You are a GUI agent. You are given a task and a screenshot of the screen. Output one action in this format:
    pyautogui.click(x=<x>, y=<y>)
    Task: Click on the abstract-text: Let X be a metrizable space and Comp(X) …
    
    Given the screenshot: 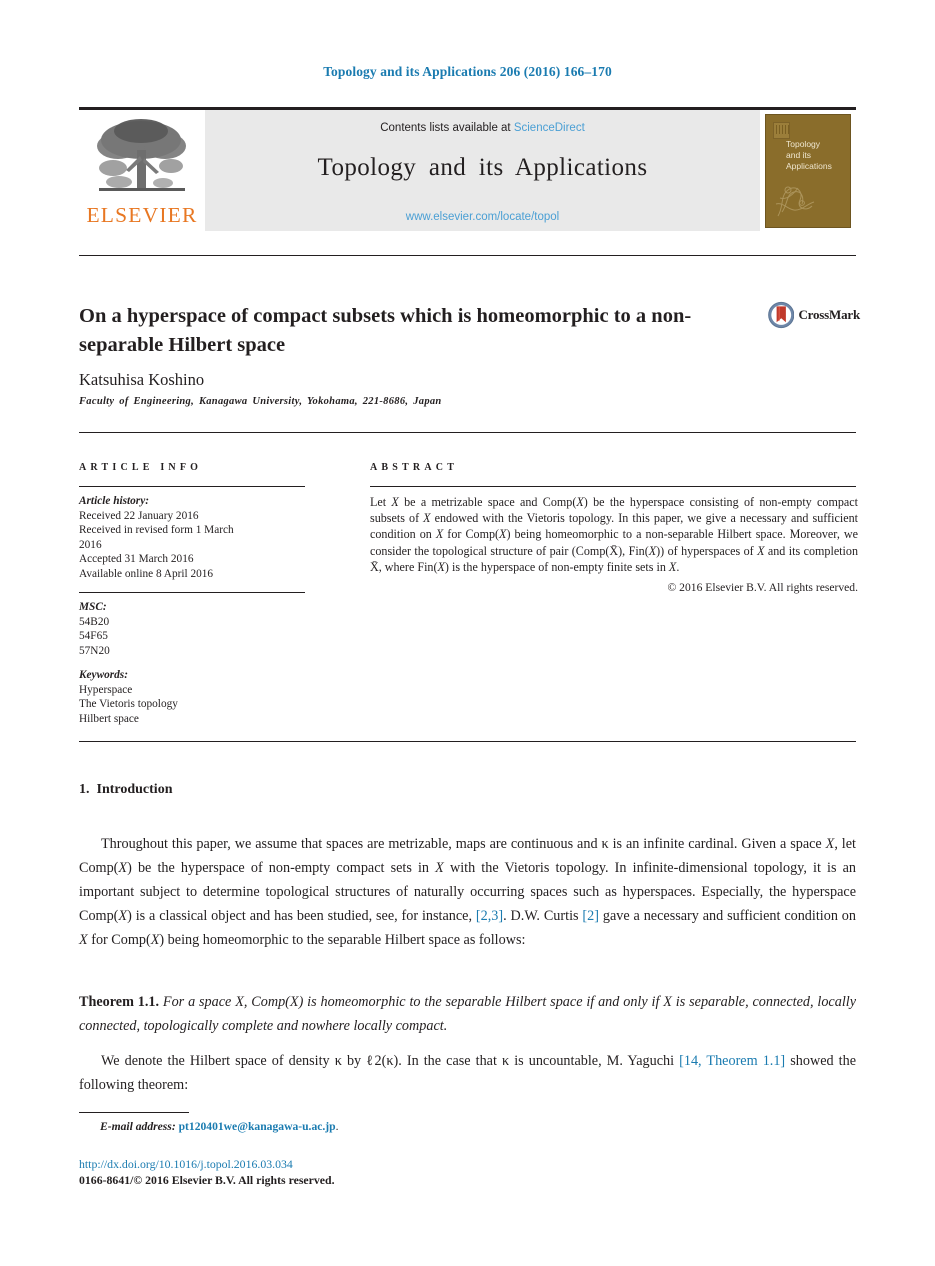 What is the action you would take?
    pyautogui.click(x=614, y=534)
    